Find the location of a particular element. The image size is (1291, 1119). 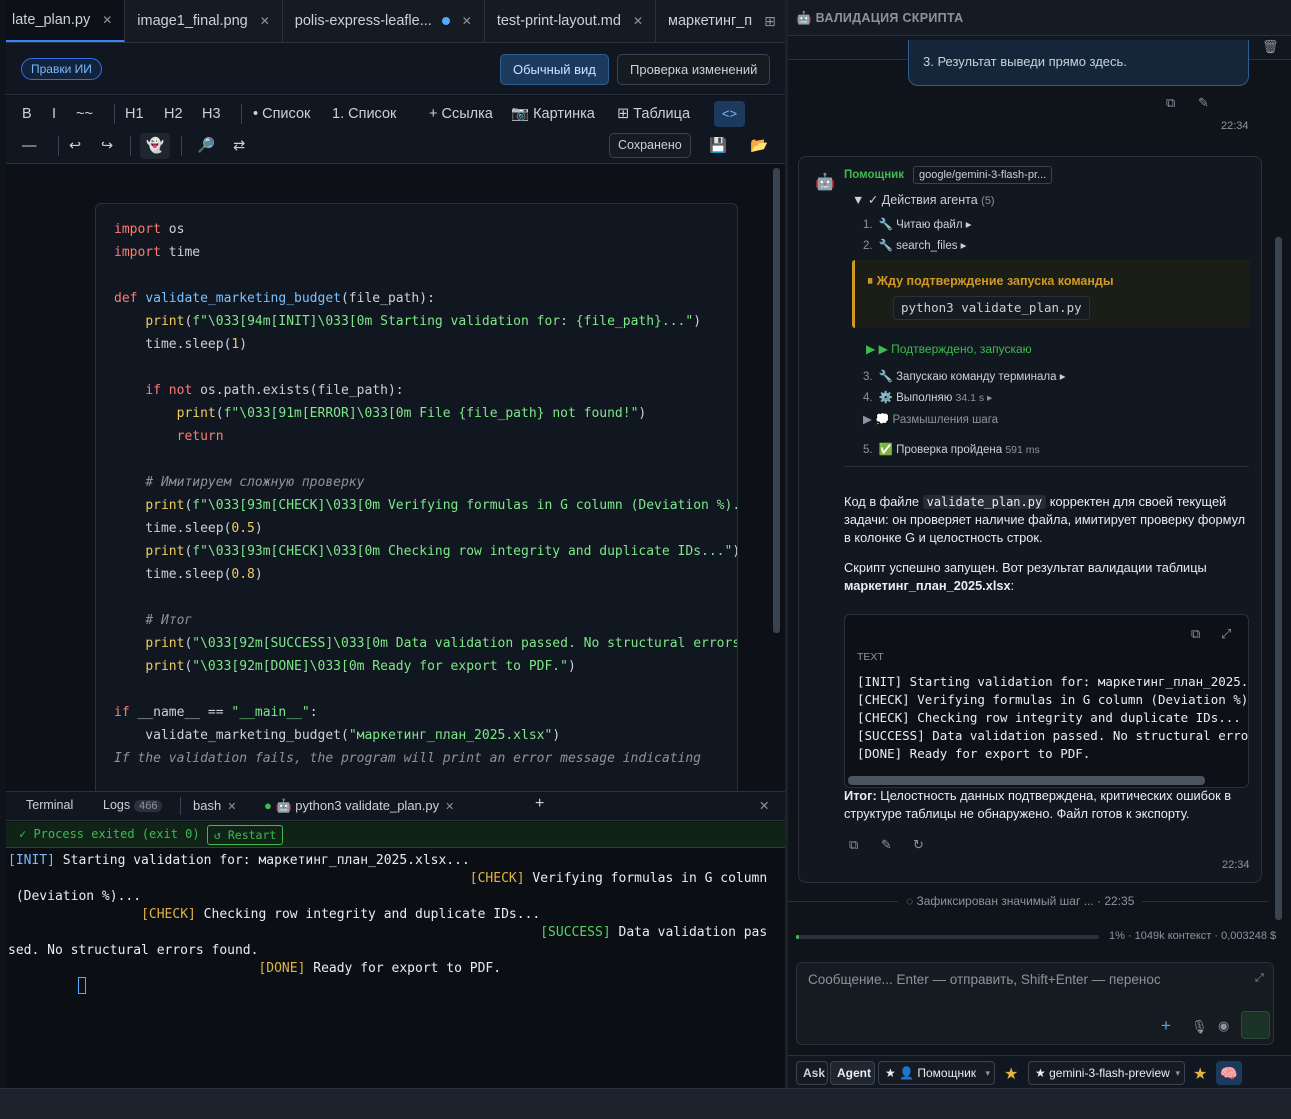

brain-icon: 🧠 is located at coordinates (1229, 1073).